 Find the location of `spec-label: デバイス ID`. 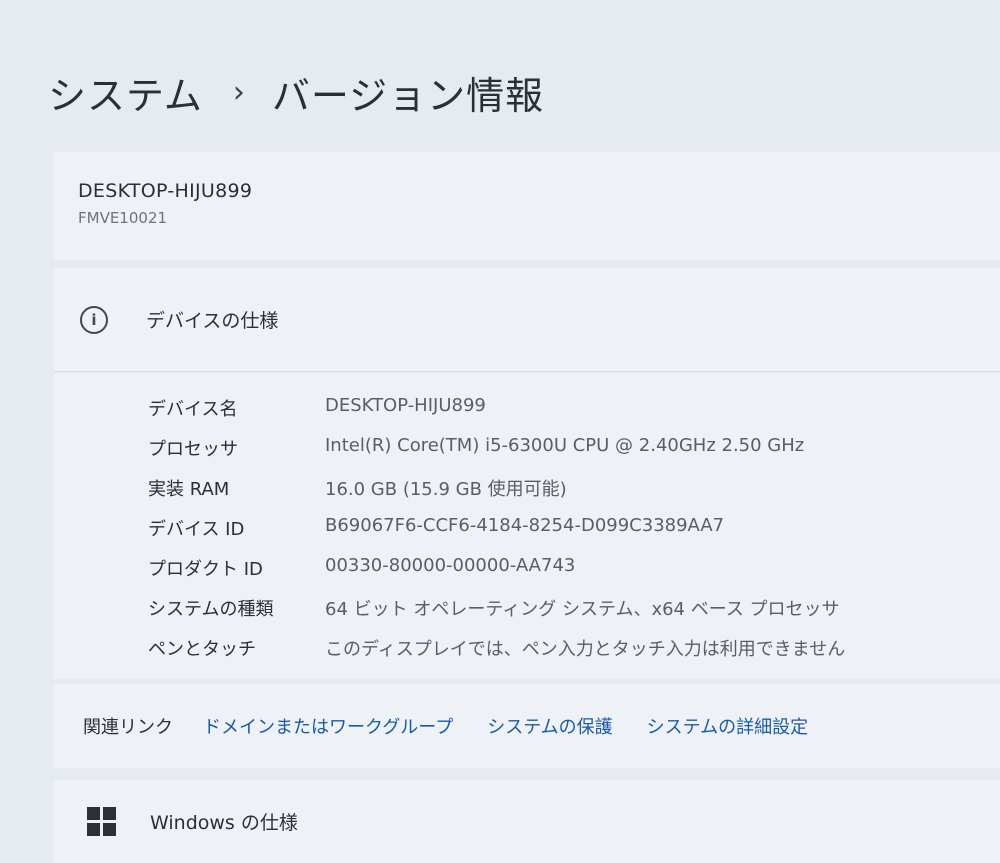

spec-label: デバイス ID is located at coordinates (196, 529).